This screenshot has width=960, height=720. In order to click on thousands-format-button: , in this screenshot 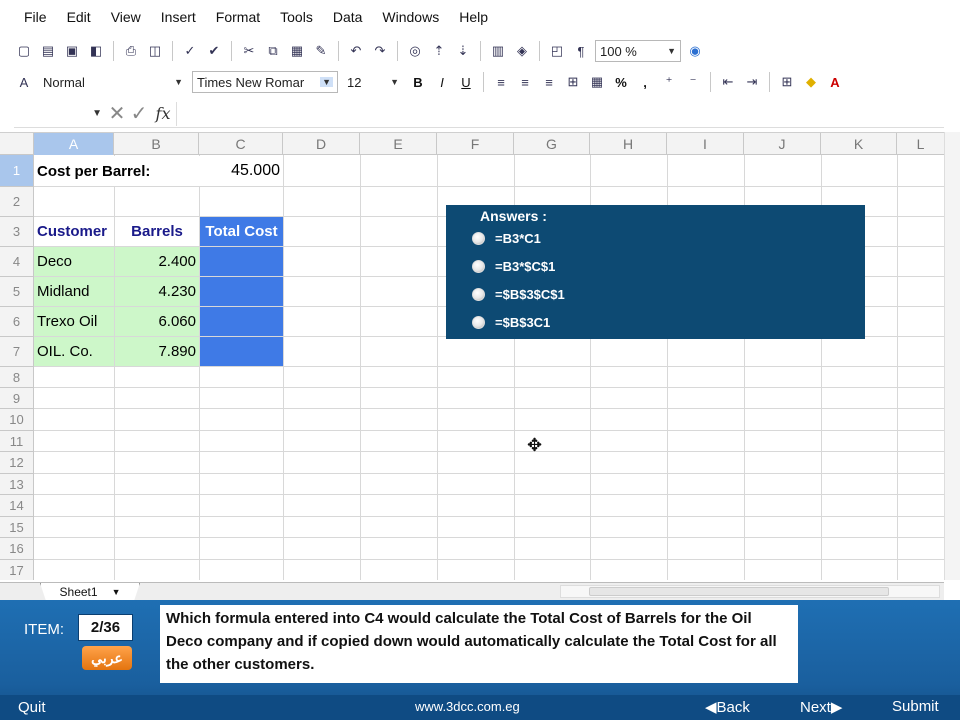, I will do `click(645, 82)`.